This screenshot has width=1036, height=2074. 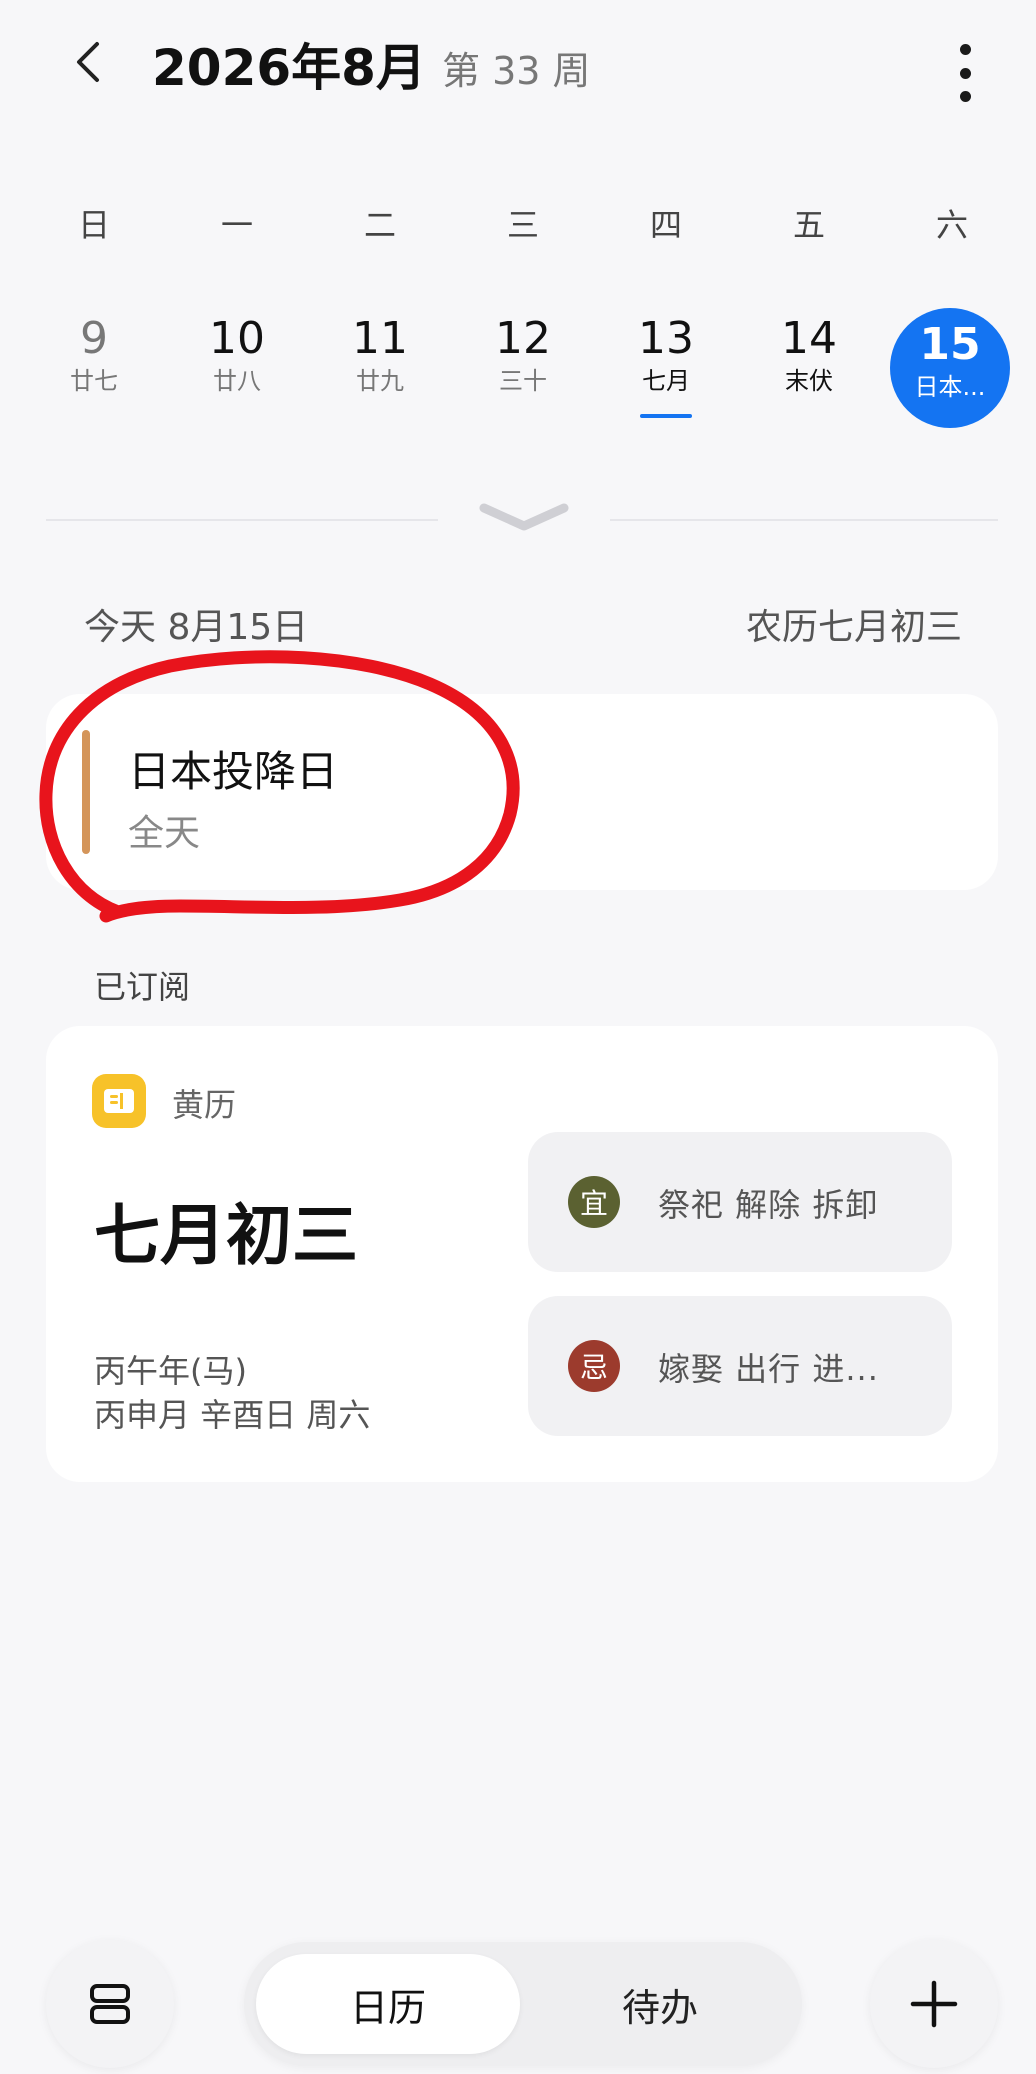 I want to click on chevron-down-icon, so click(x=524, y=518).